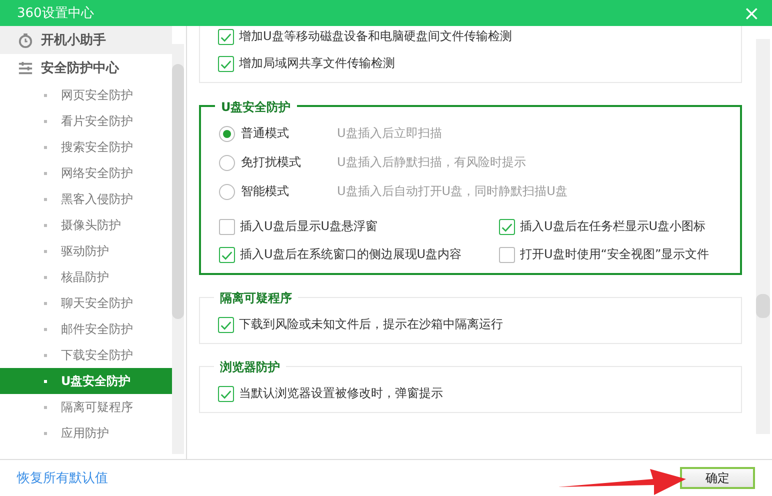 The width and height of the screenshot is (772, 496). What do you see at coordinates (86, 121) in the screenshot?
I see `sidebar-item: 看片安全防护` at bounding box center [86, 121].